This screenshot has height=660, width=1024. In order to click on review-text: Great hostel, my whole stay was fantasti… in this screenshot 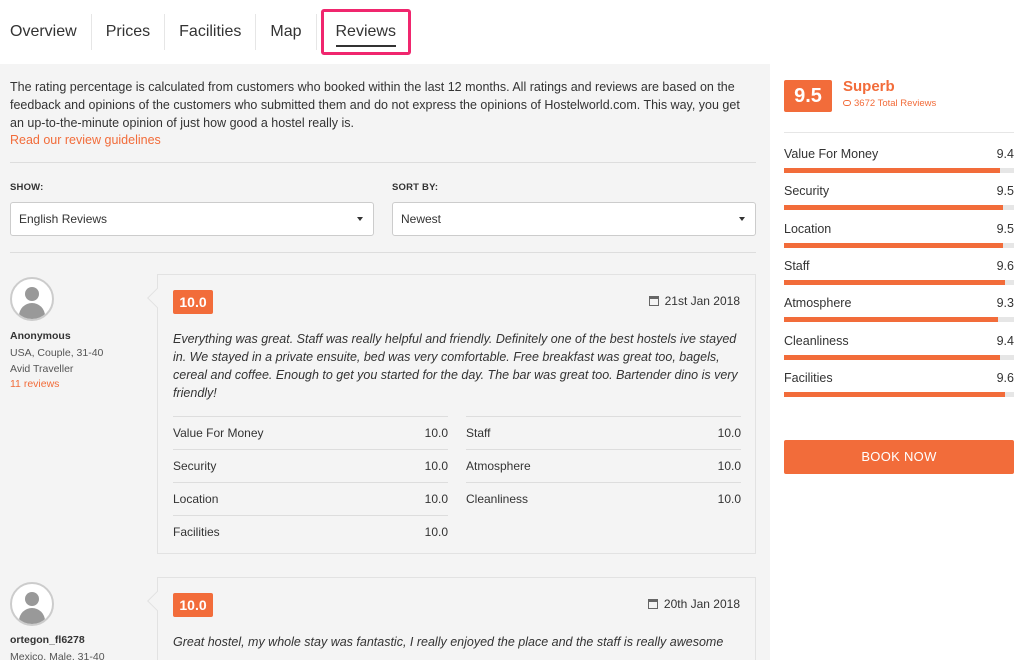, I will do `click(448, 642)`.